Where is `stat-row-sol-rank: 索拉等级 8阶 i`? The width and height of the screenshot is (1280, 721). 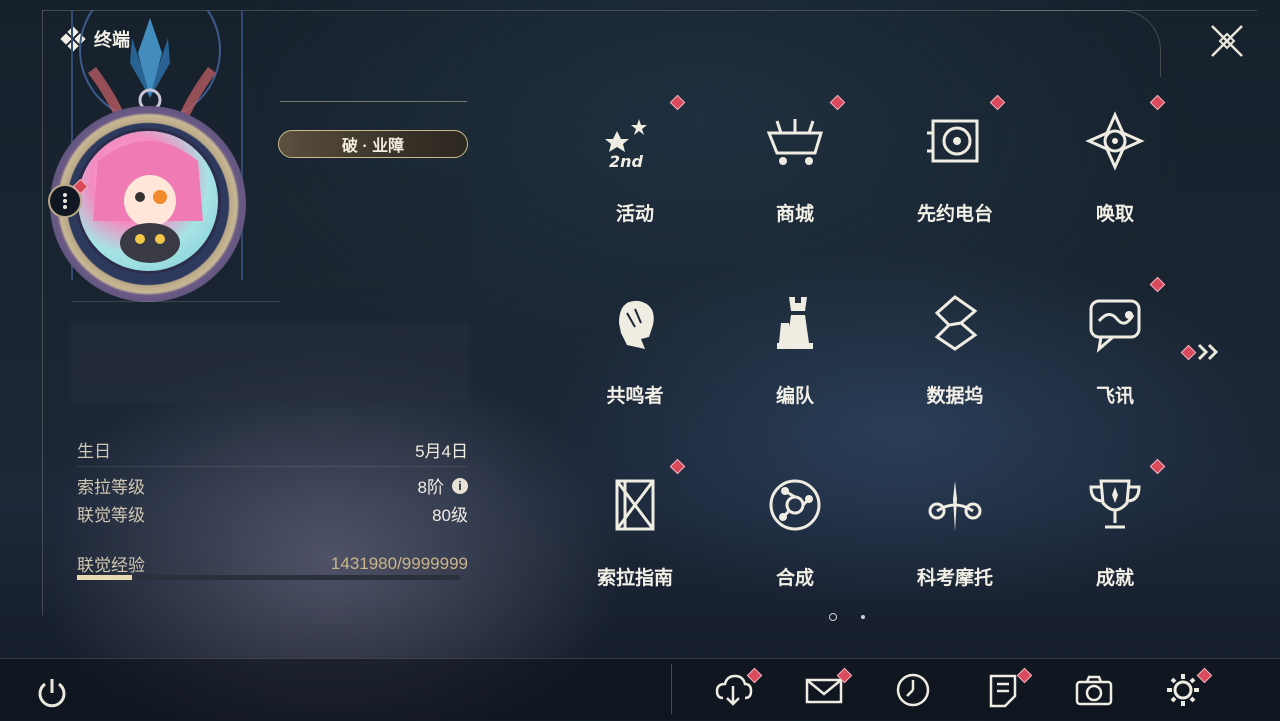 stat-row-sol-rank: 索拉等级 8阶 i is located at coordinates (272, 485).